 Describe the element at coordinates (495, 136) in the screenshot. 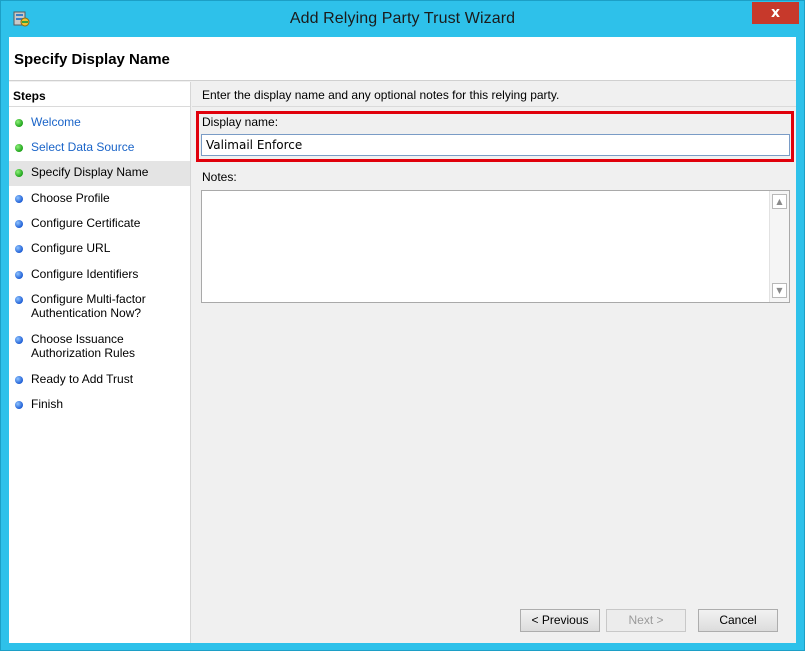

I see `highlight-annotation` at that location.